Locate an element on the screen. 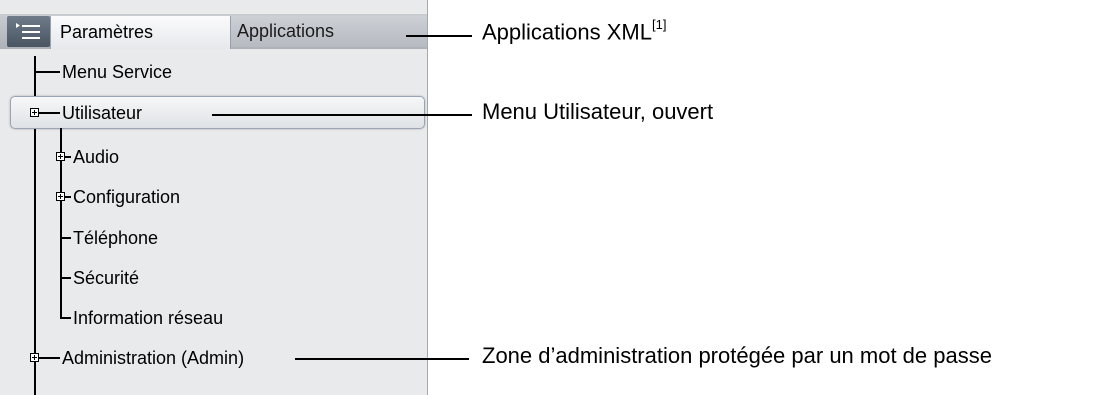 Image resolution: width=1102 pixels, height=395 pixels. tree-item-admin: Administration (Admin) is located at coordinates (153, 358).